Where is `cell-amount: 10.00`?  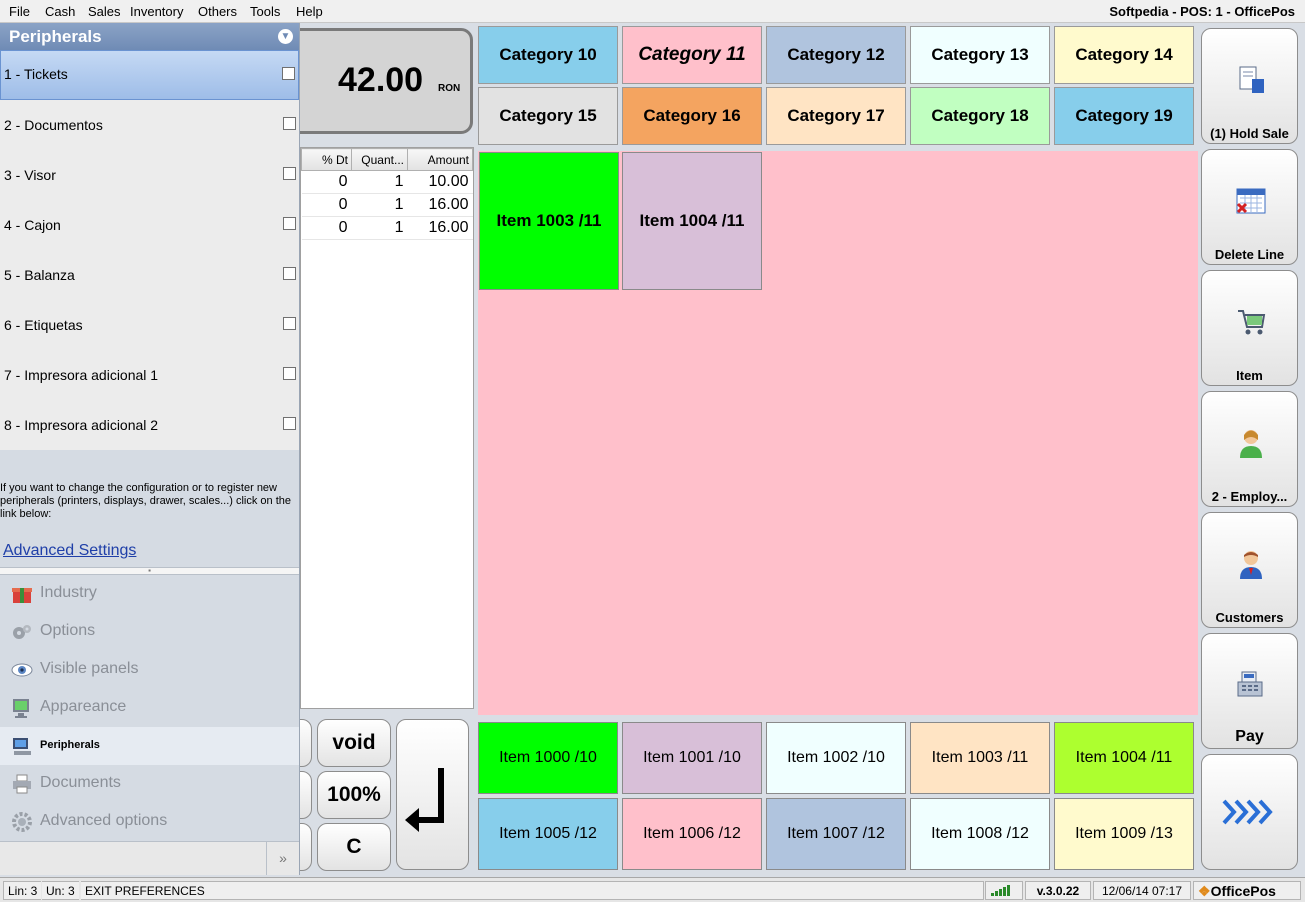 cell-amount: 10.00 is located at coordinates (440, 182).